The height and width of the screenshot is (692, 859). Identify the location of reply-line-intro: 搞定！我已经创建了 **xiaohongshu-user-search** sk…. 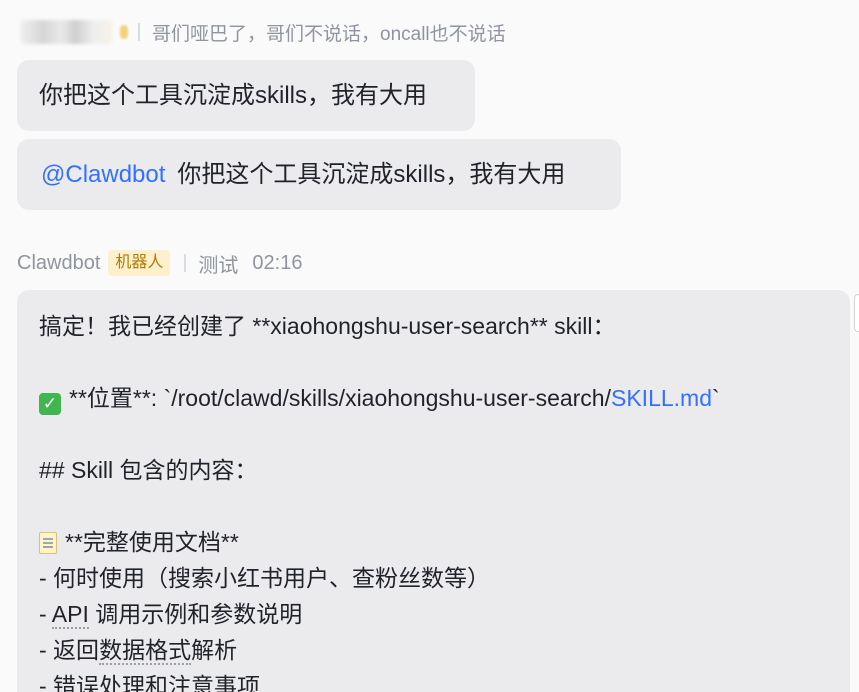
(327, 326).